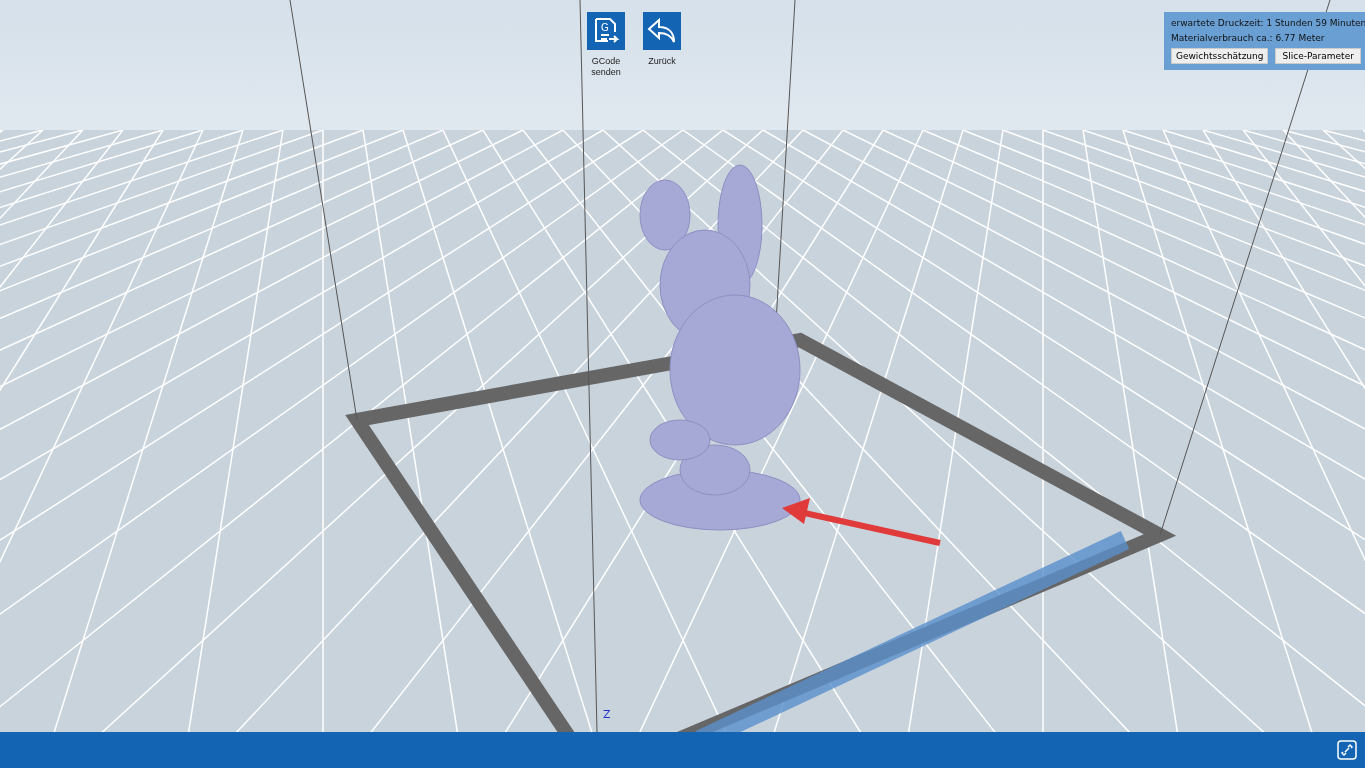 The width and height of the screenshot is (1365, 768). I want to click on panel-button: Gewichtsschätzung, so click(1220, 56).